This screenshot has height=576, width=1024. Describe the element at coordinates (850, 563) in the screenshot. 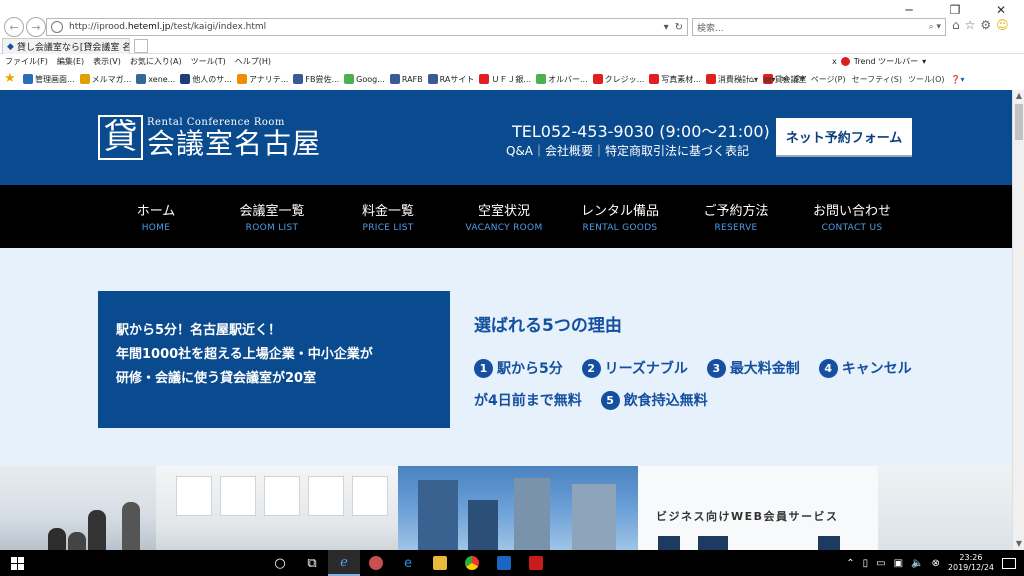

I see `tray-chevron-icon: ⌃` at that location.